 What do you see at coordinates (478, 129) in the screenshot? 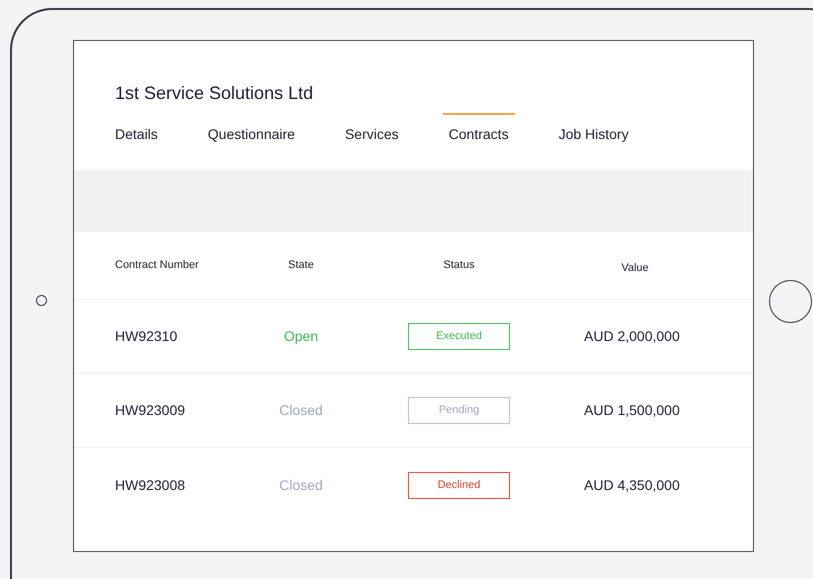
I see `tab: Contracts` at bounding box center [478, 129].